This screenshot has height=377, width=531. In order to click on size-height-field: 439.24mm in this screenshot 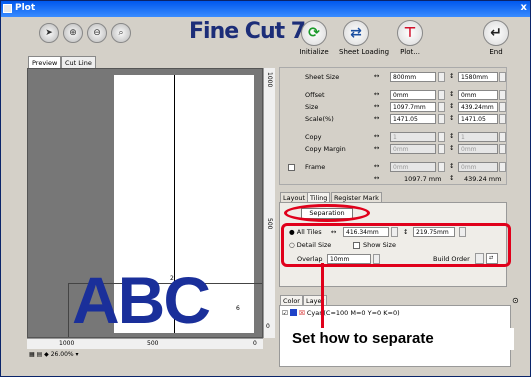, I will do `click(478, 107)`.